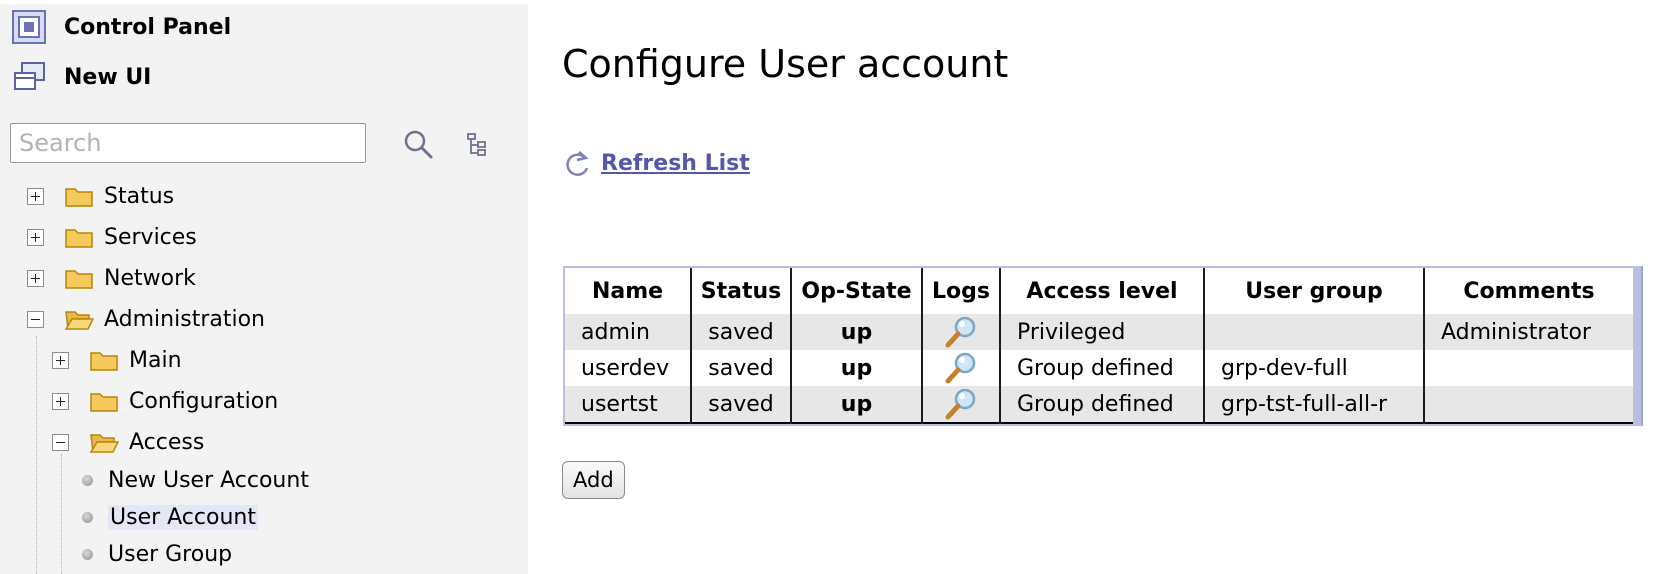 The width and height of the screenshot is (1658, 574). Describe the element at coordinates (1314, 332) in the screenshot. I see `cell-user-group` at that location.